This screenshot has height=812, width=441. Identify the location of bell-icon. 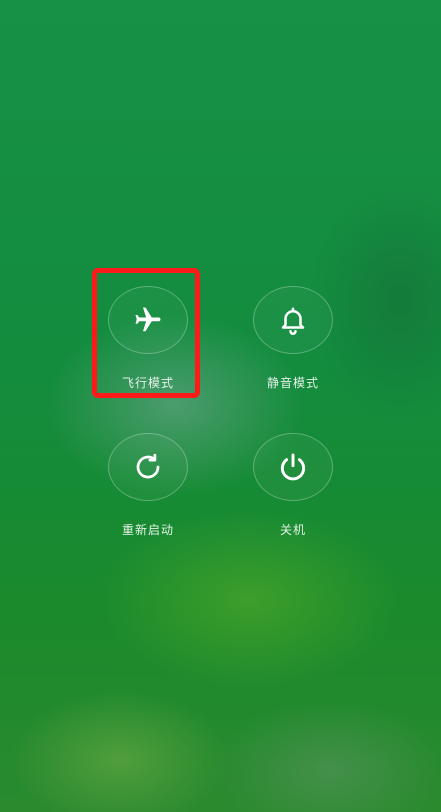
(293, 320).